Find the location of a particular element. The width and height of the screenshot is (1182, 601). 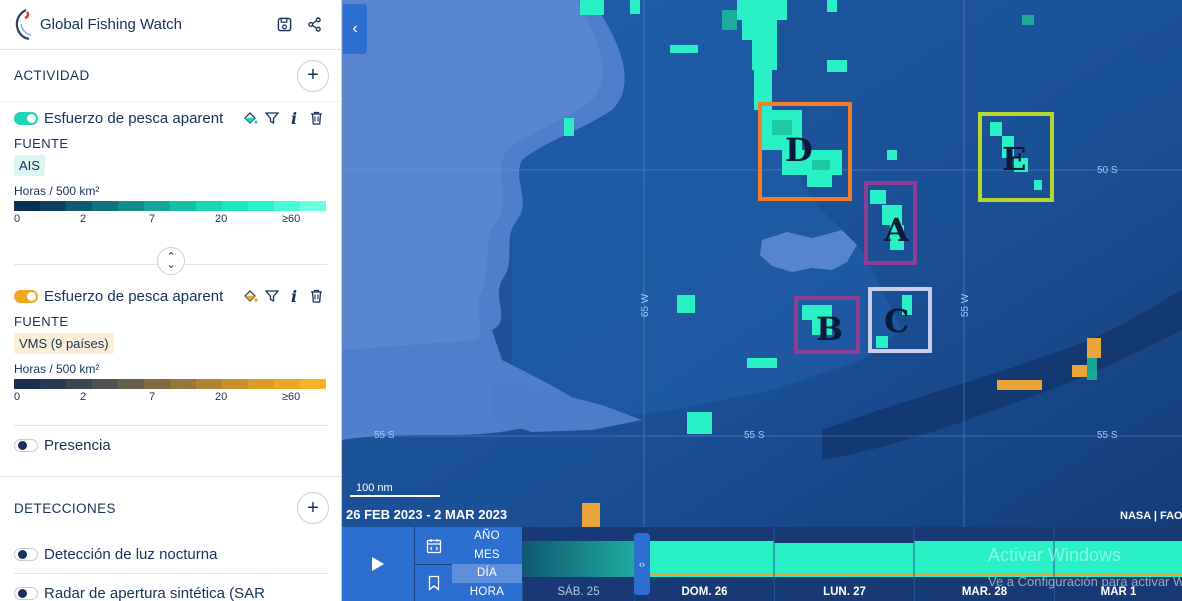

source-chip-ais: AIS is located at coordinates (29, 165).